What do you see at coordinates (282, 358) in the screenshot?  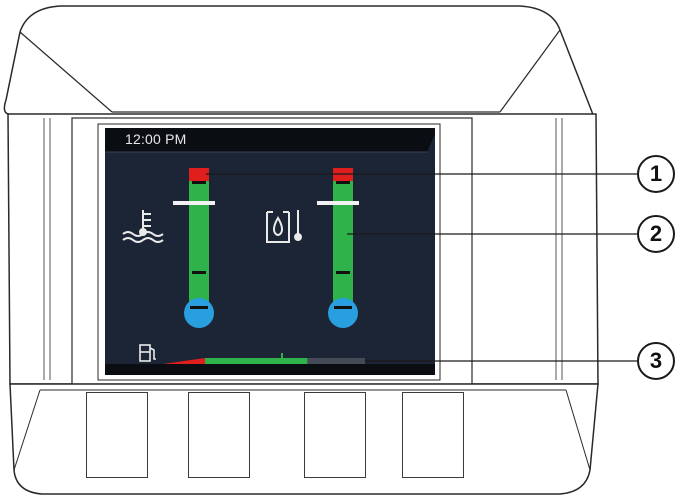 I see `fuel-half-mark` at bounding box center [282, 358].